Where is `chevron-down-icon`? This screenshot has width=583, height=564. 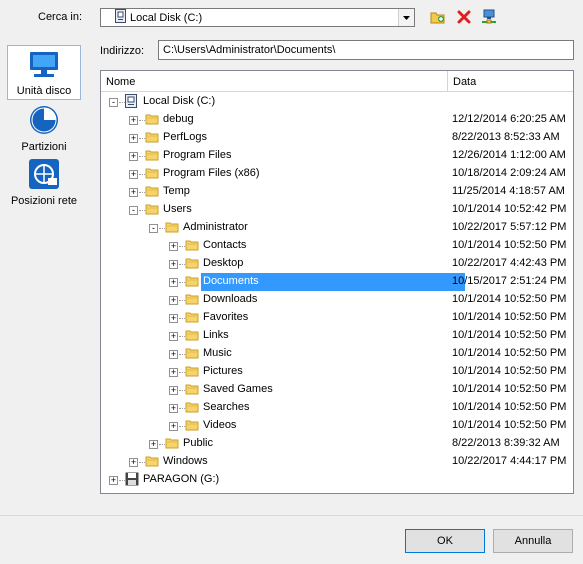 chevron-down-icon is located at coordinates (406, 17).